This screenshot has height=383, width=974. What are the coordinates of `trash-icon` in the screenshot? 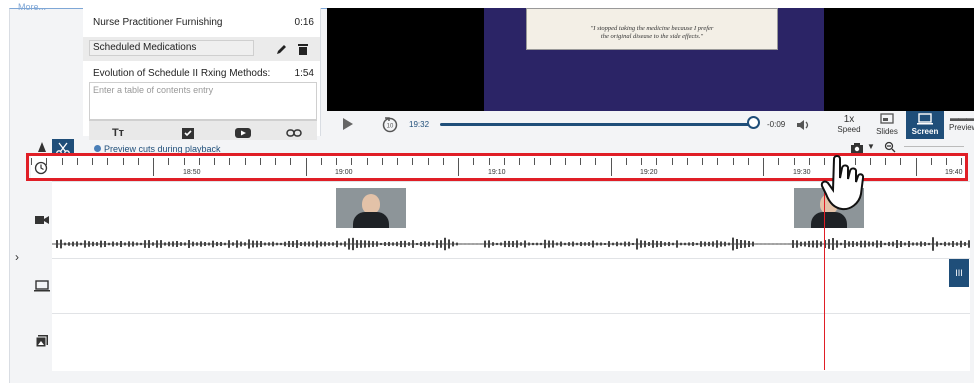 It's located at (303, 49).